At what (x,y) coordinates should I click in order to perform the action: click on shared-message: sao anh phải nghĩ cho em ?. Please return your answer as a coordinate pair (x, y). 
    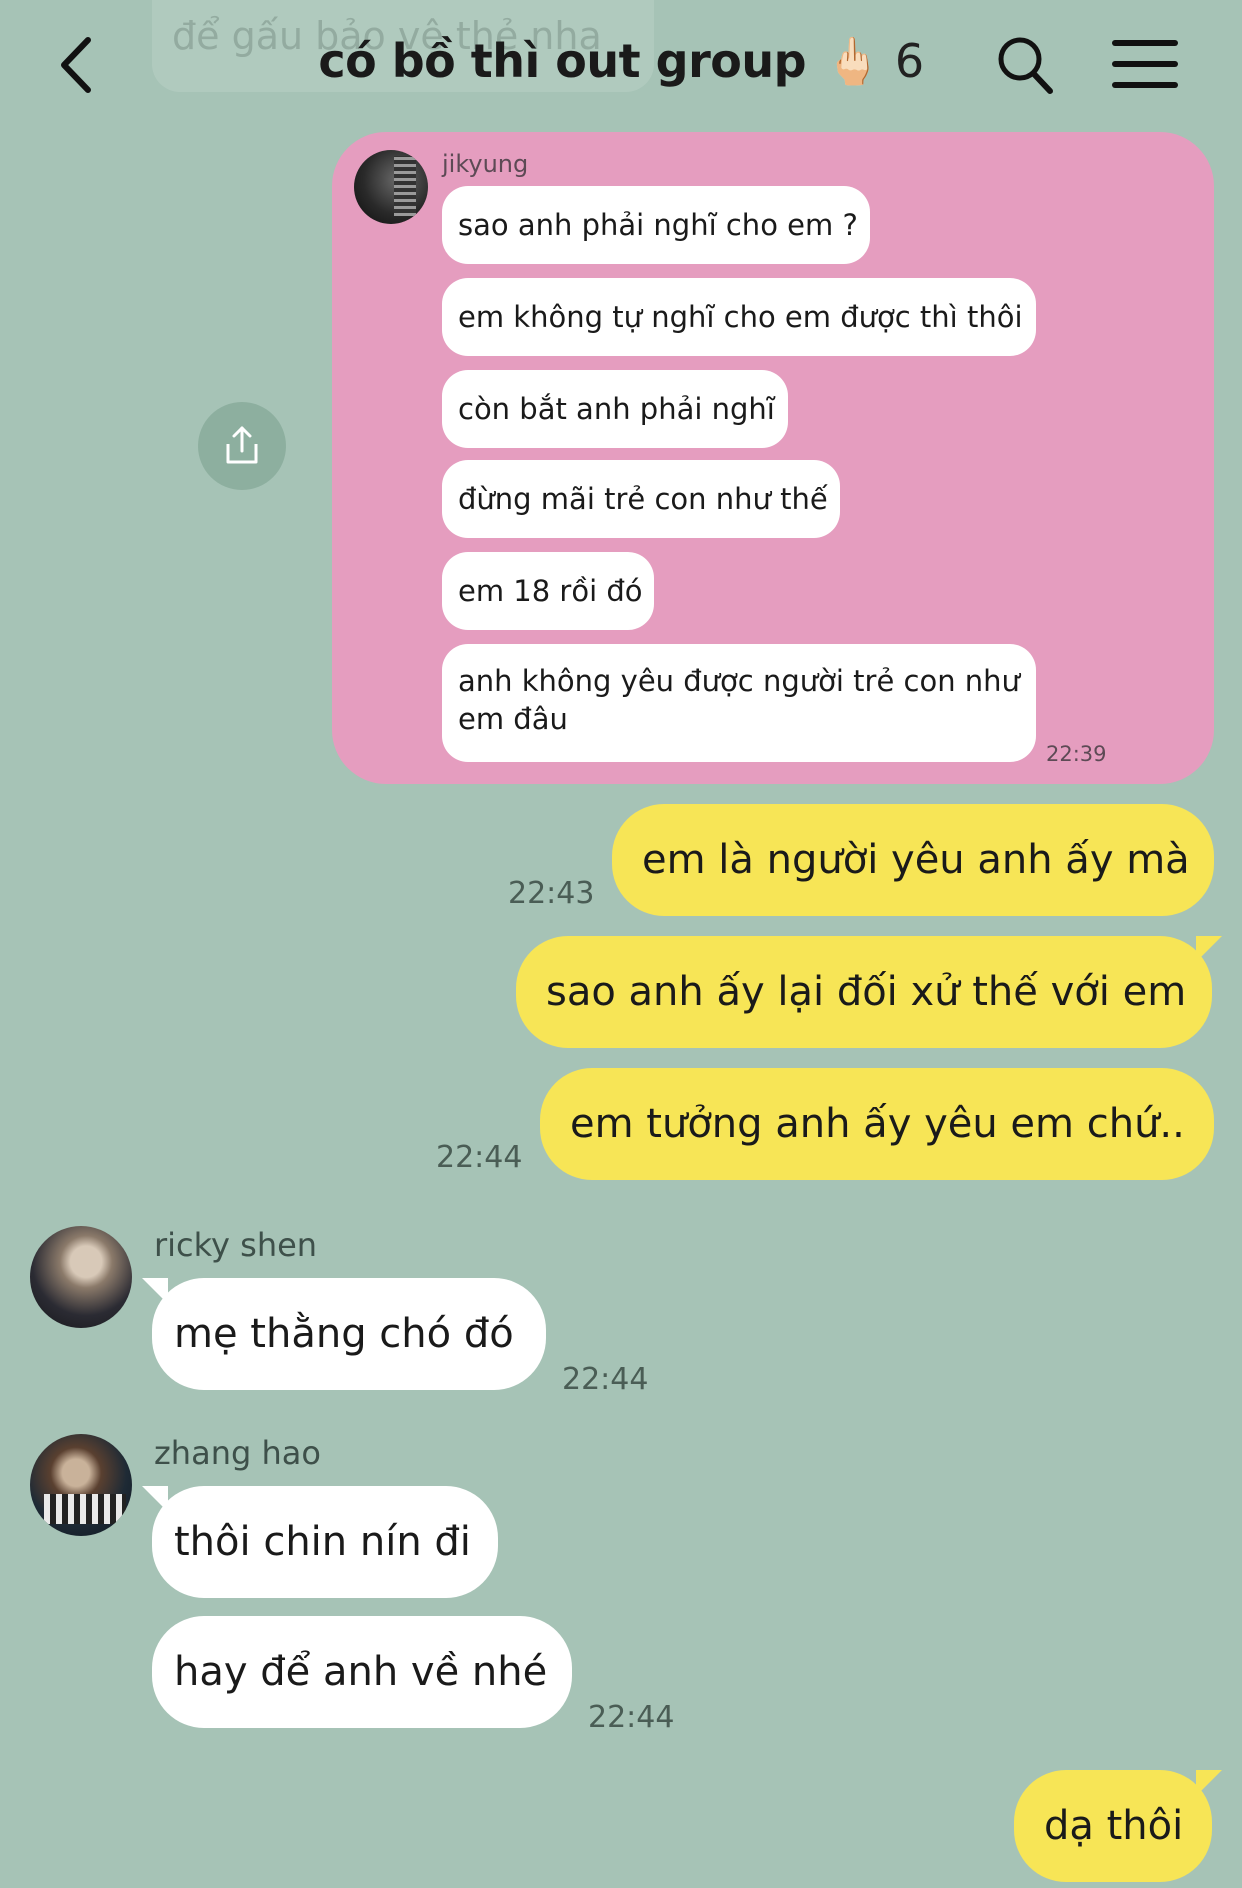
    Looking at the image, I should click on (656, 225).